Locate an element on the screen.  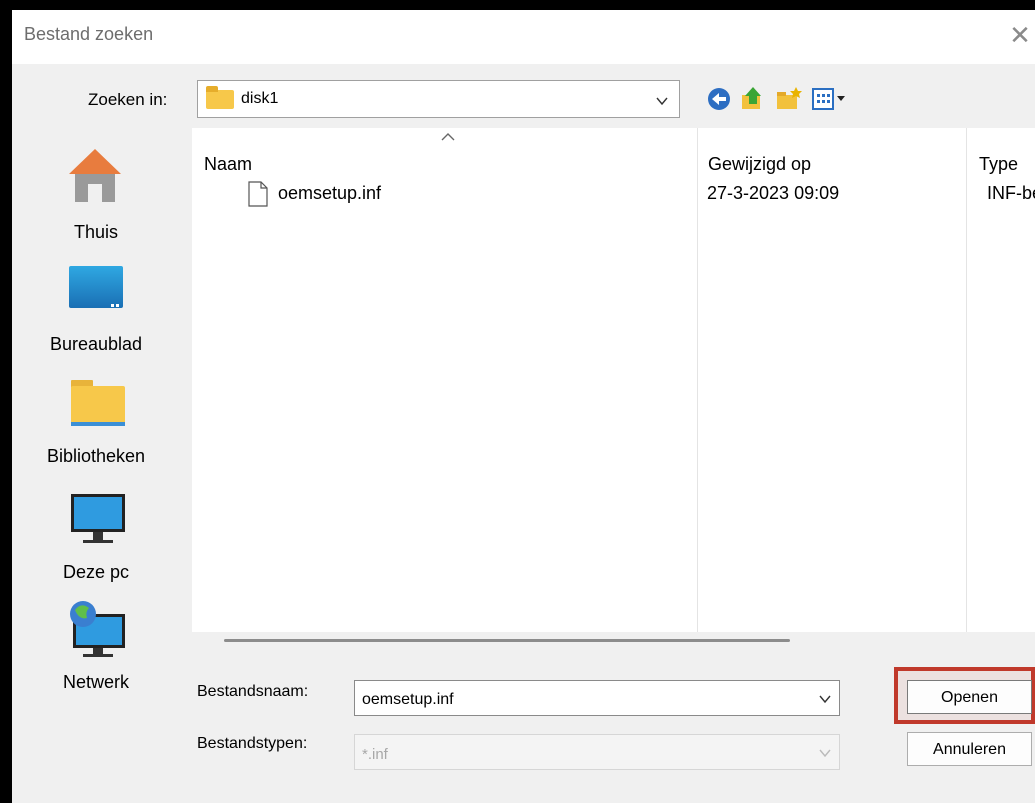
new-folder-icon is located at coordinates (789, 99).